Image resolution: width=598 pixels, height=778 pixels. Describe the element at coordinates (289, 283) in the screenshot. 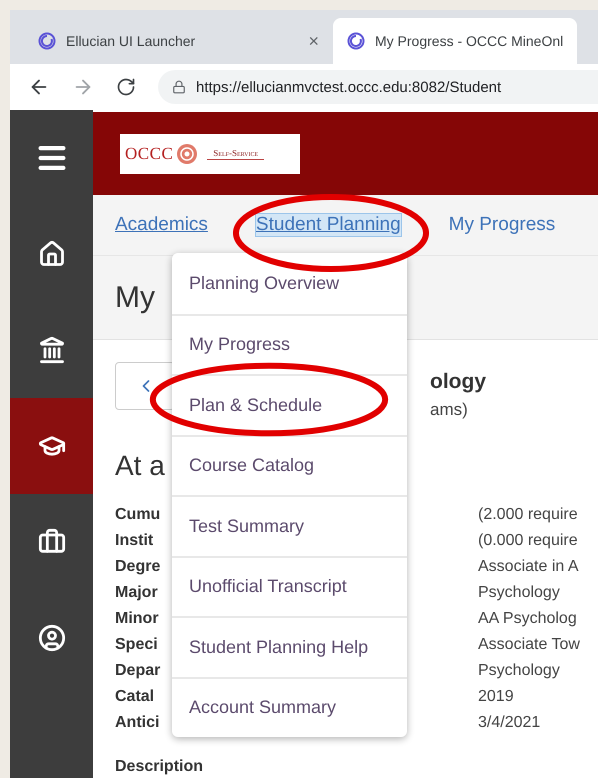

I see `menu-item: Planning Overview` at that location.